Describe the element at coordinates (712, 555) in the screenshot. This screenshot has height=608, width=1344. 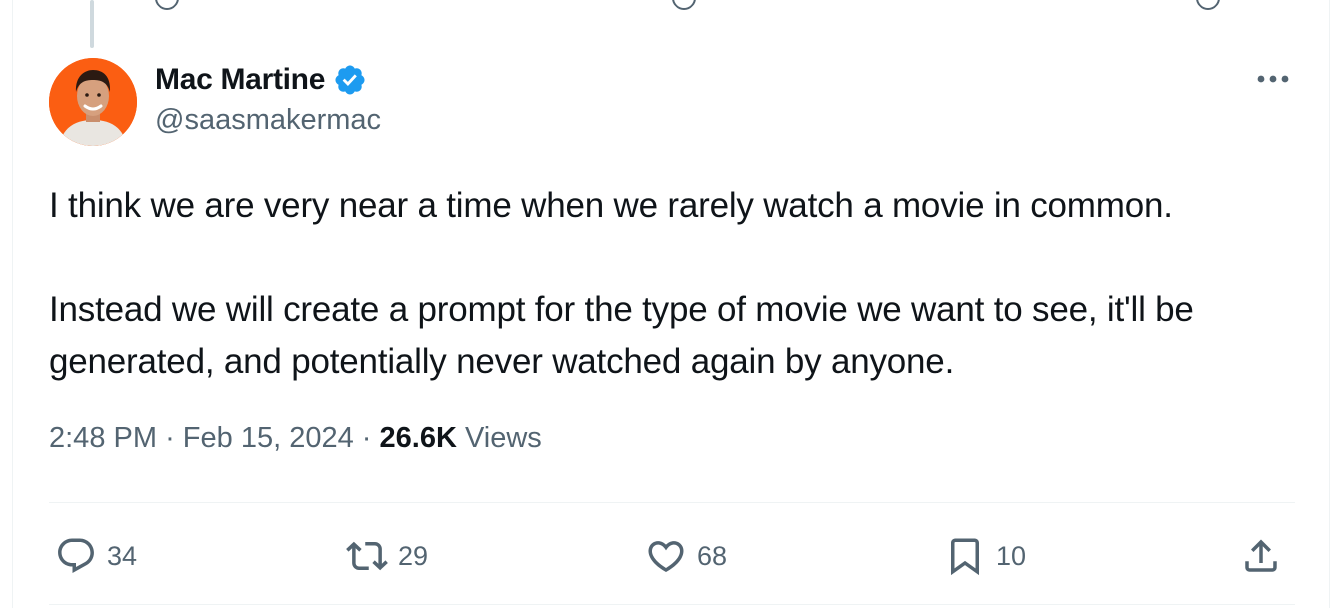
I see `like-count: 68` at that location.